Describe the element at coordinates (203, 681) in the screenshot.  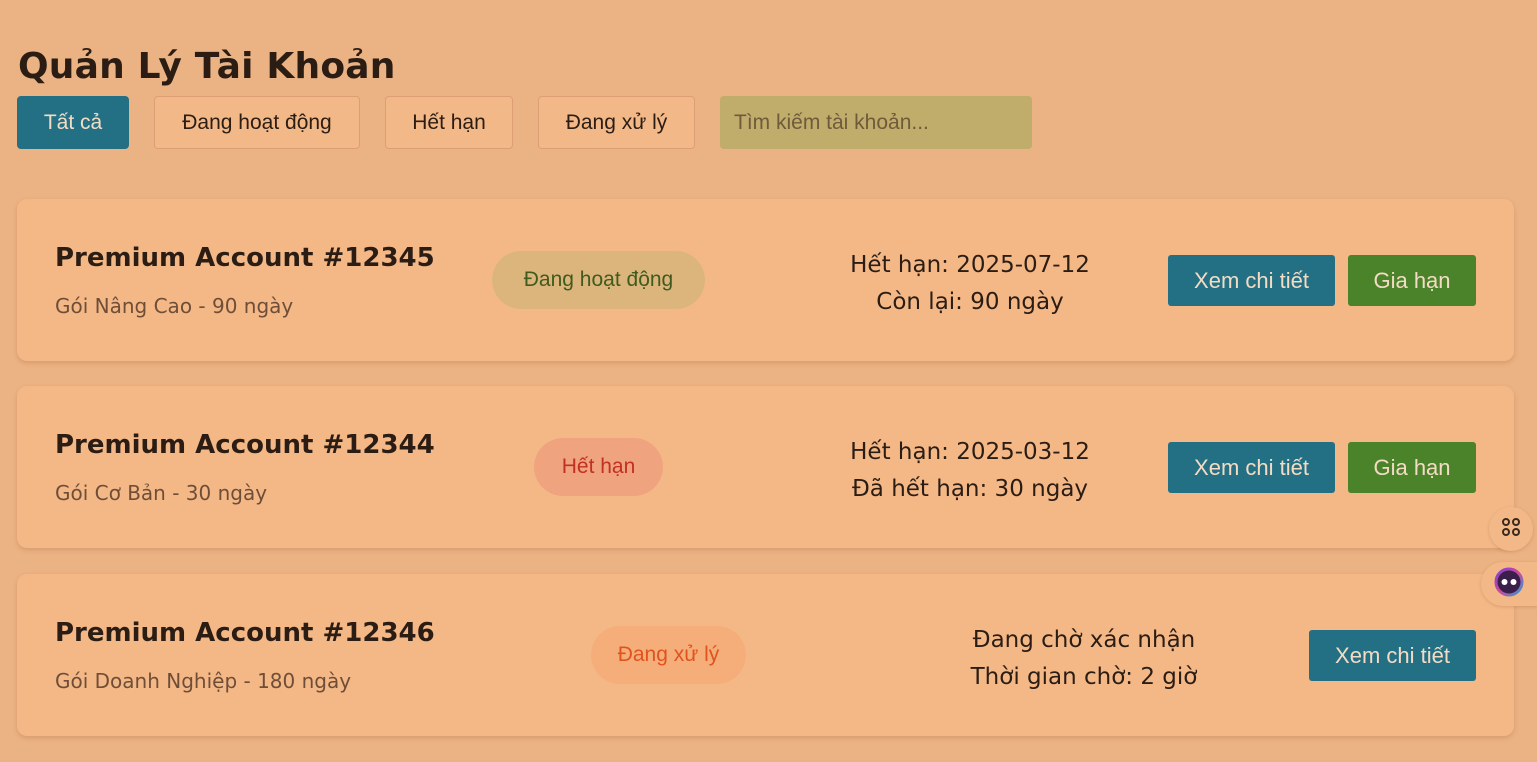
I see `account-plan: Gói Doanh Nghiệp - 180 ngày` at that location.